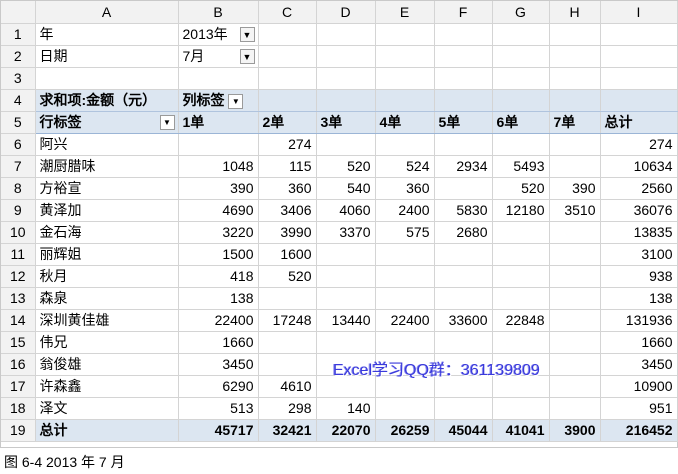 The height and width of the screenshot is (474, 678). What do you see at coordinates (218, 386) in the screenshot?
I see `pivot-value-cell: 6290` at bounding box center [218, 386].